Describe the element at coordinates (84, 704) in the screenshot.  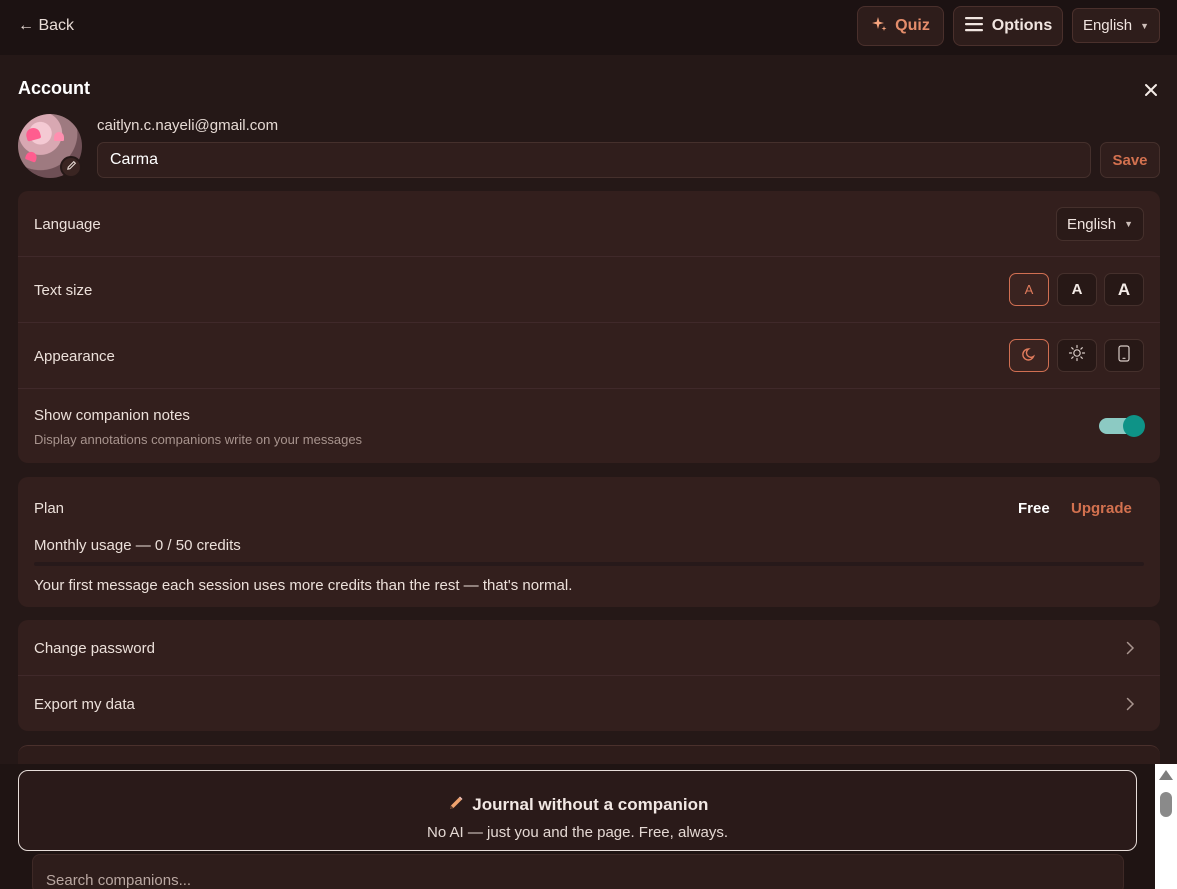
I see `export-data-label: Export my data` at that location.